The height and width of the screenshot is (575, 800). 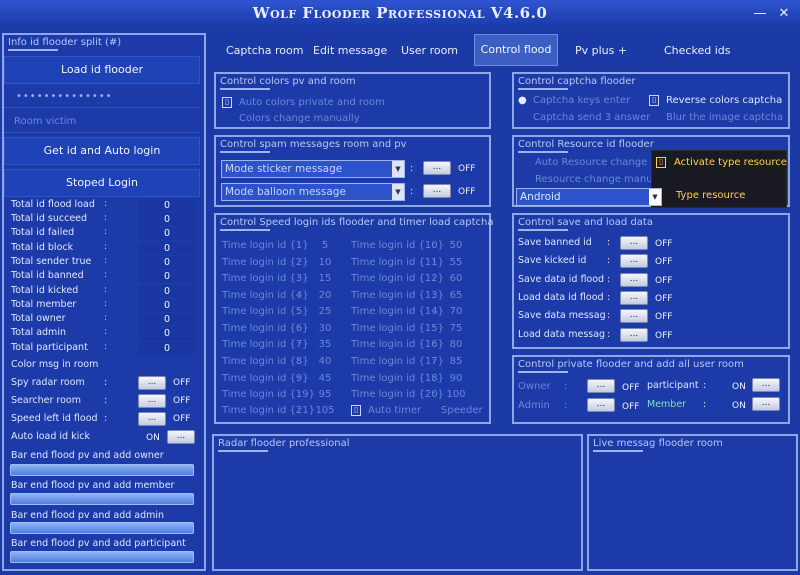 What do you see at coordinates (661, 162) in the screenshot?
I see `activate-resource-checkbox: ▯` at bounding box center [661, 162].